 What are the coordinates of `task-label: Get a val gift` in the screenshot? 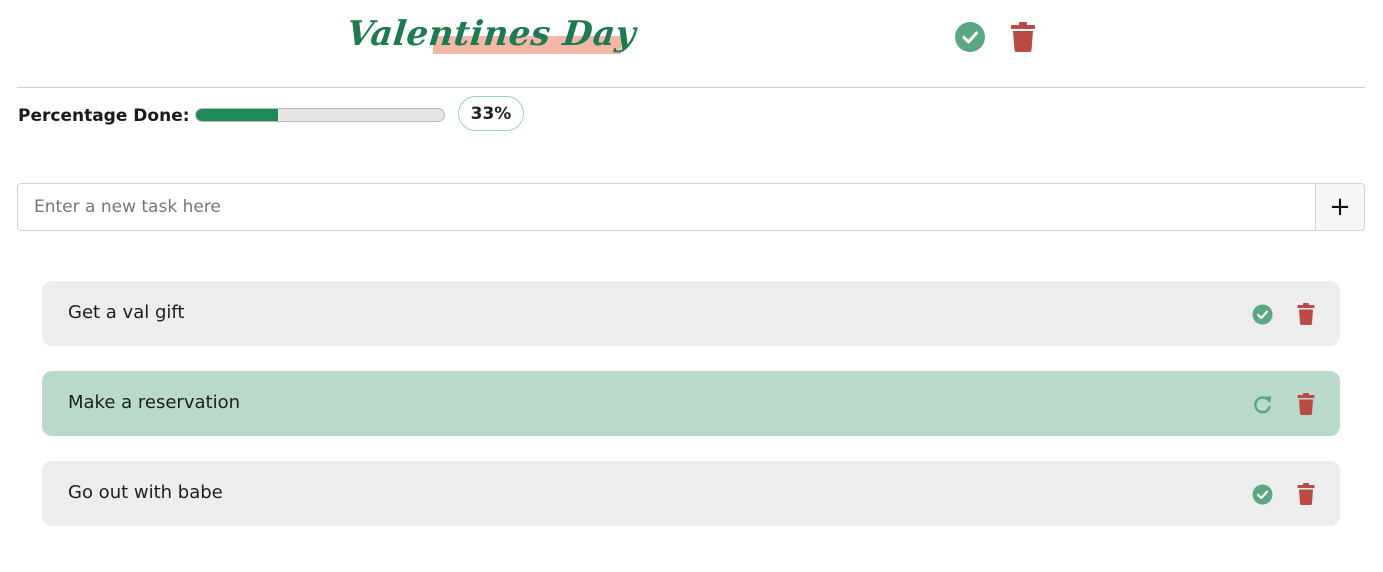 It's located at (126, 312).